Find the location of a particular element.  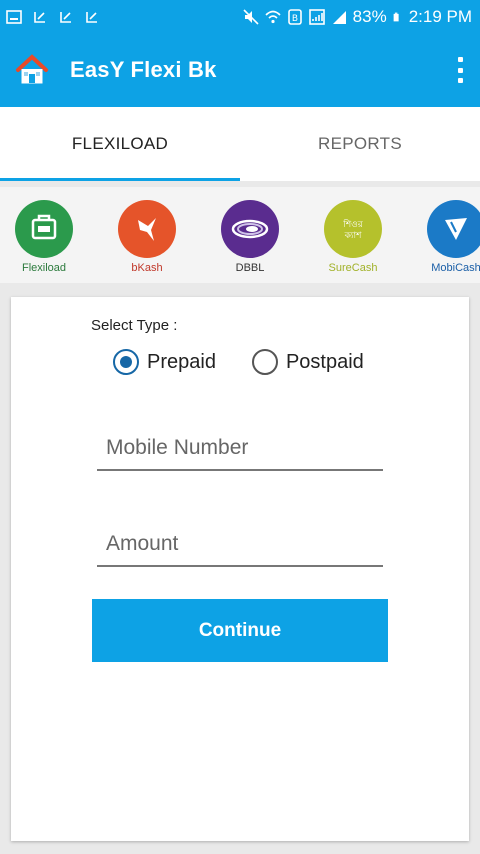

wifi-icon is located at coordinates (273, 16).